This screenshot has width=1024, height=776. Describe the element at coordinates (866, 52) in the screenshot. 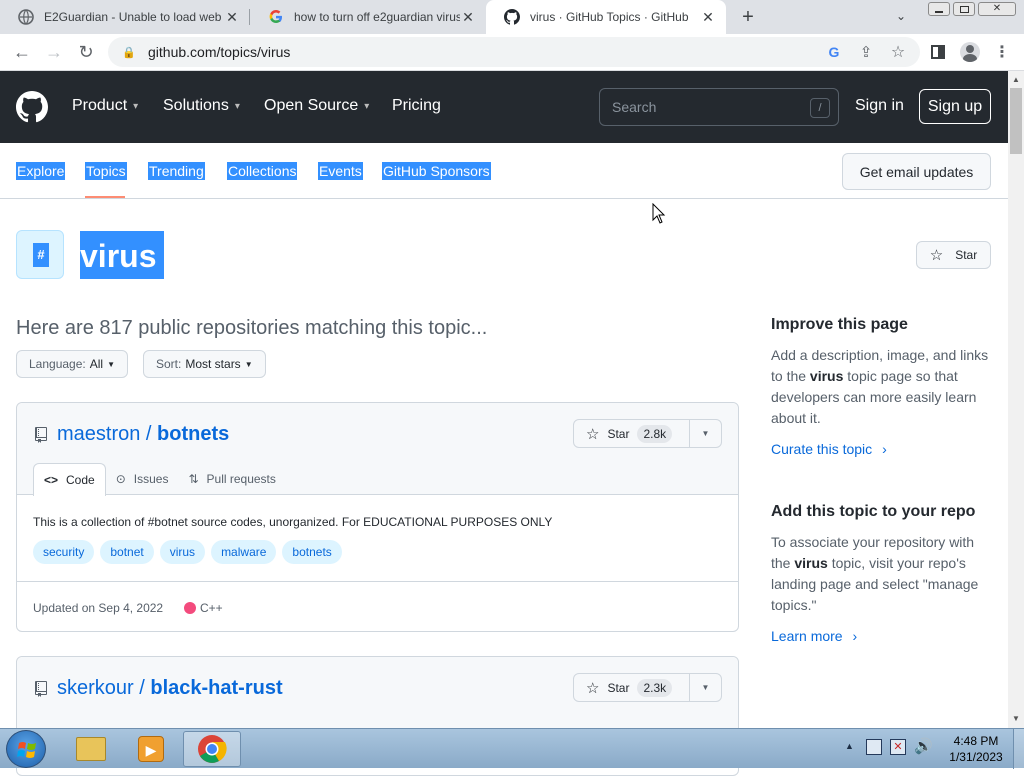

I see `share-icon: ⇪` at that location.